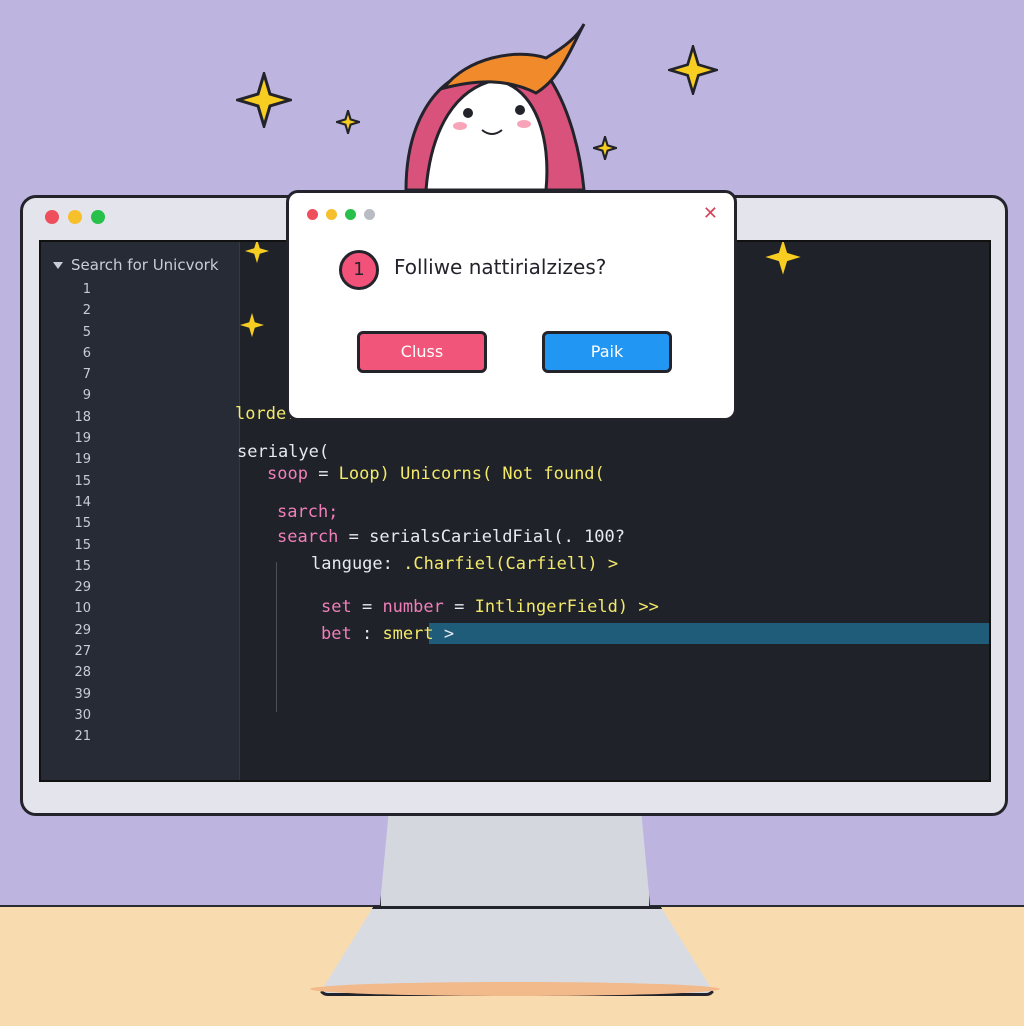  What do you see at coordinates (82, 417) in the screenshot?
I see `line-number: 18` at bounding box center [82, 417].